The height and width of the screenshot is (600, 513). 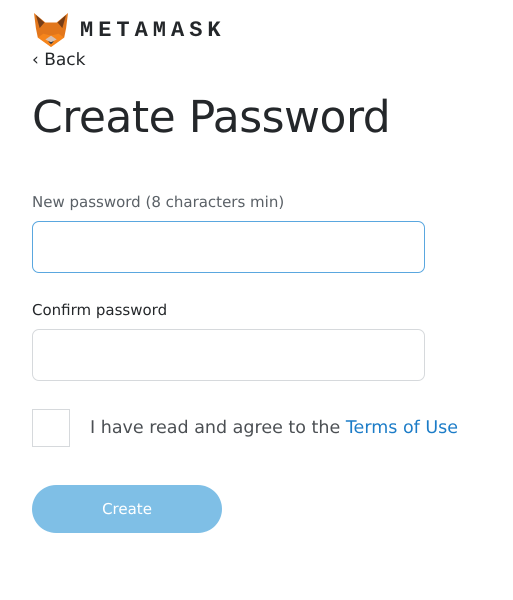 I want to click on back-link: ‹ Back, so click(x=256, y=60).